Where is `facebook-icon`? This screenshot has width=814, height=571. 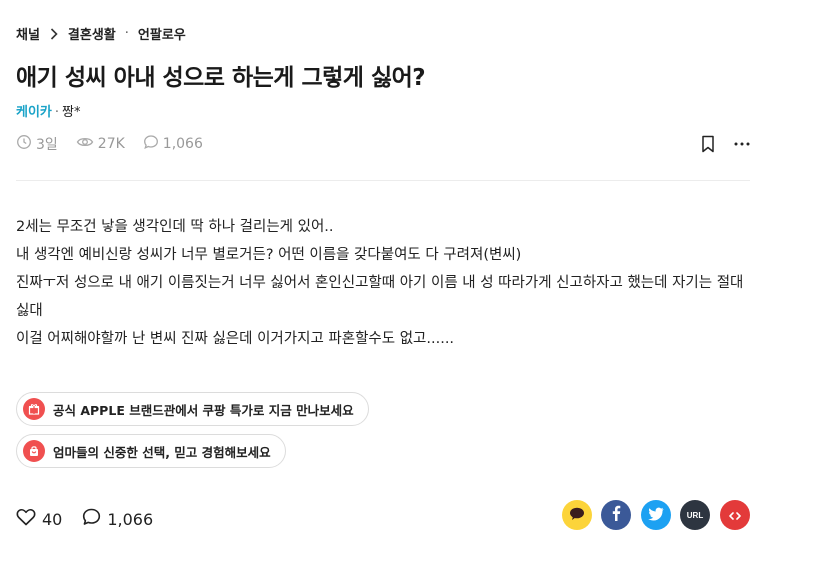 facebook-icon is located at coordinates (616, 515).